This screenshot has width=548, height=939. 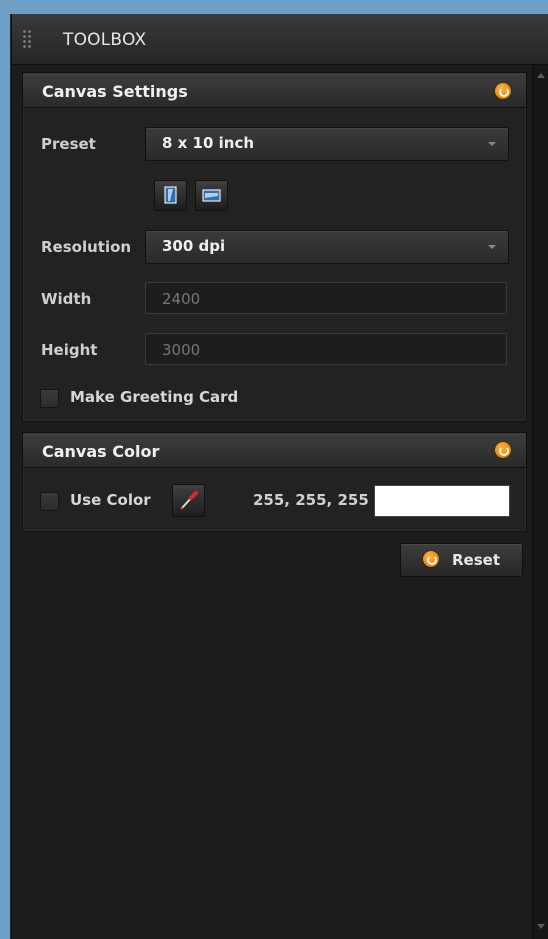 I want to click on reset-button: Reset, so click(x=461, y=560).